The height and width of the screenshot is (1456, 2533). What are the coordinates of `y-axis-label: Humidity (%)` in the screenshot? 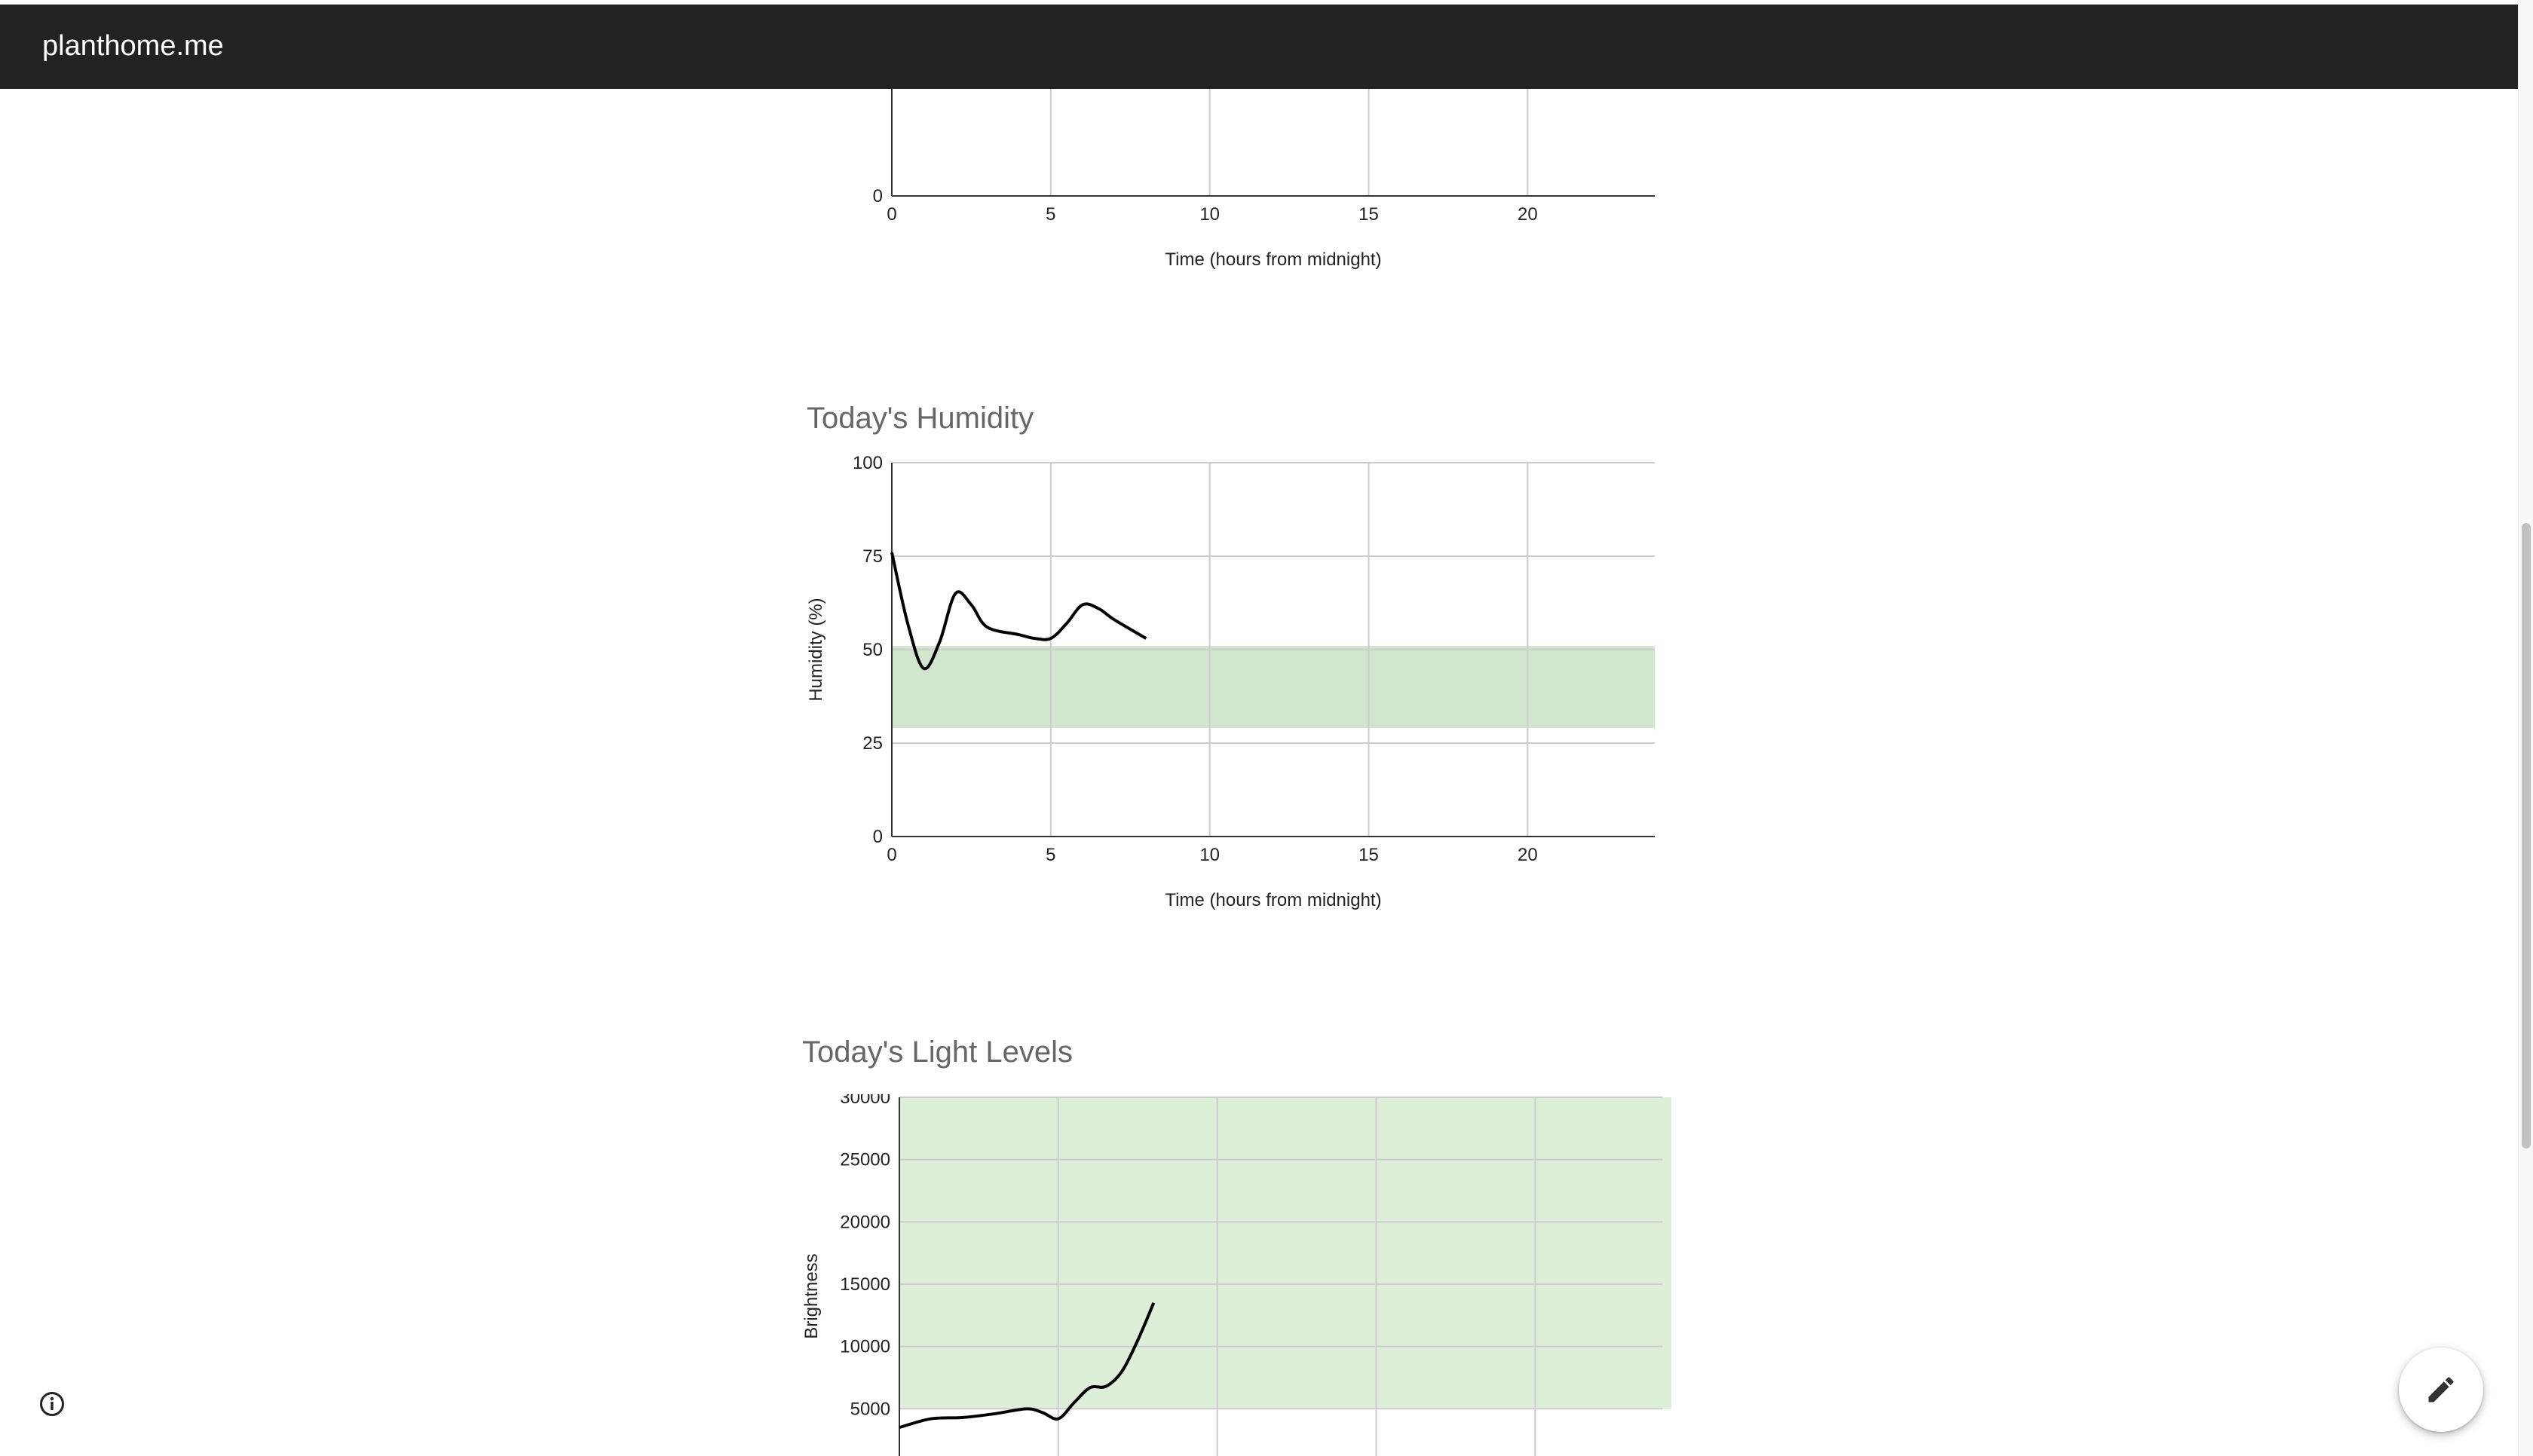 It's located at (816, 649).